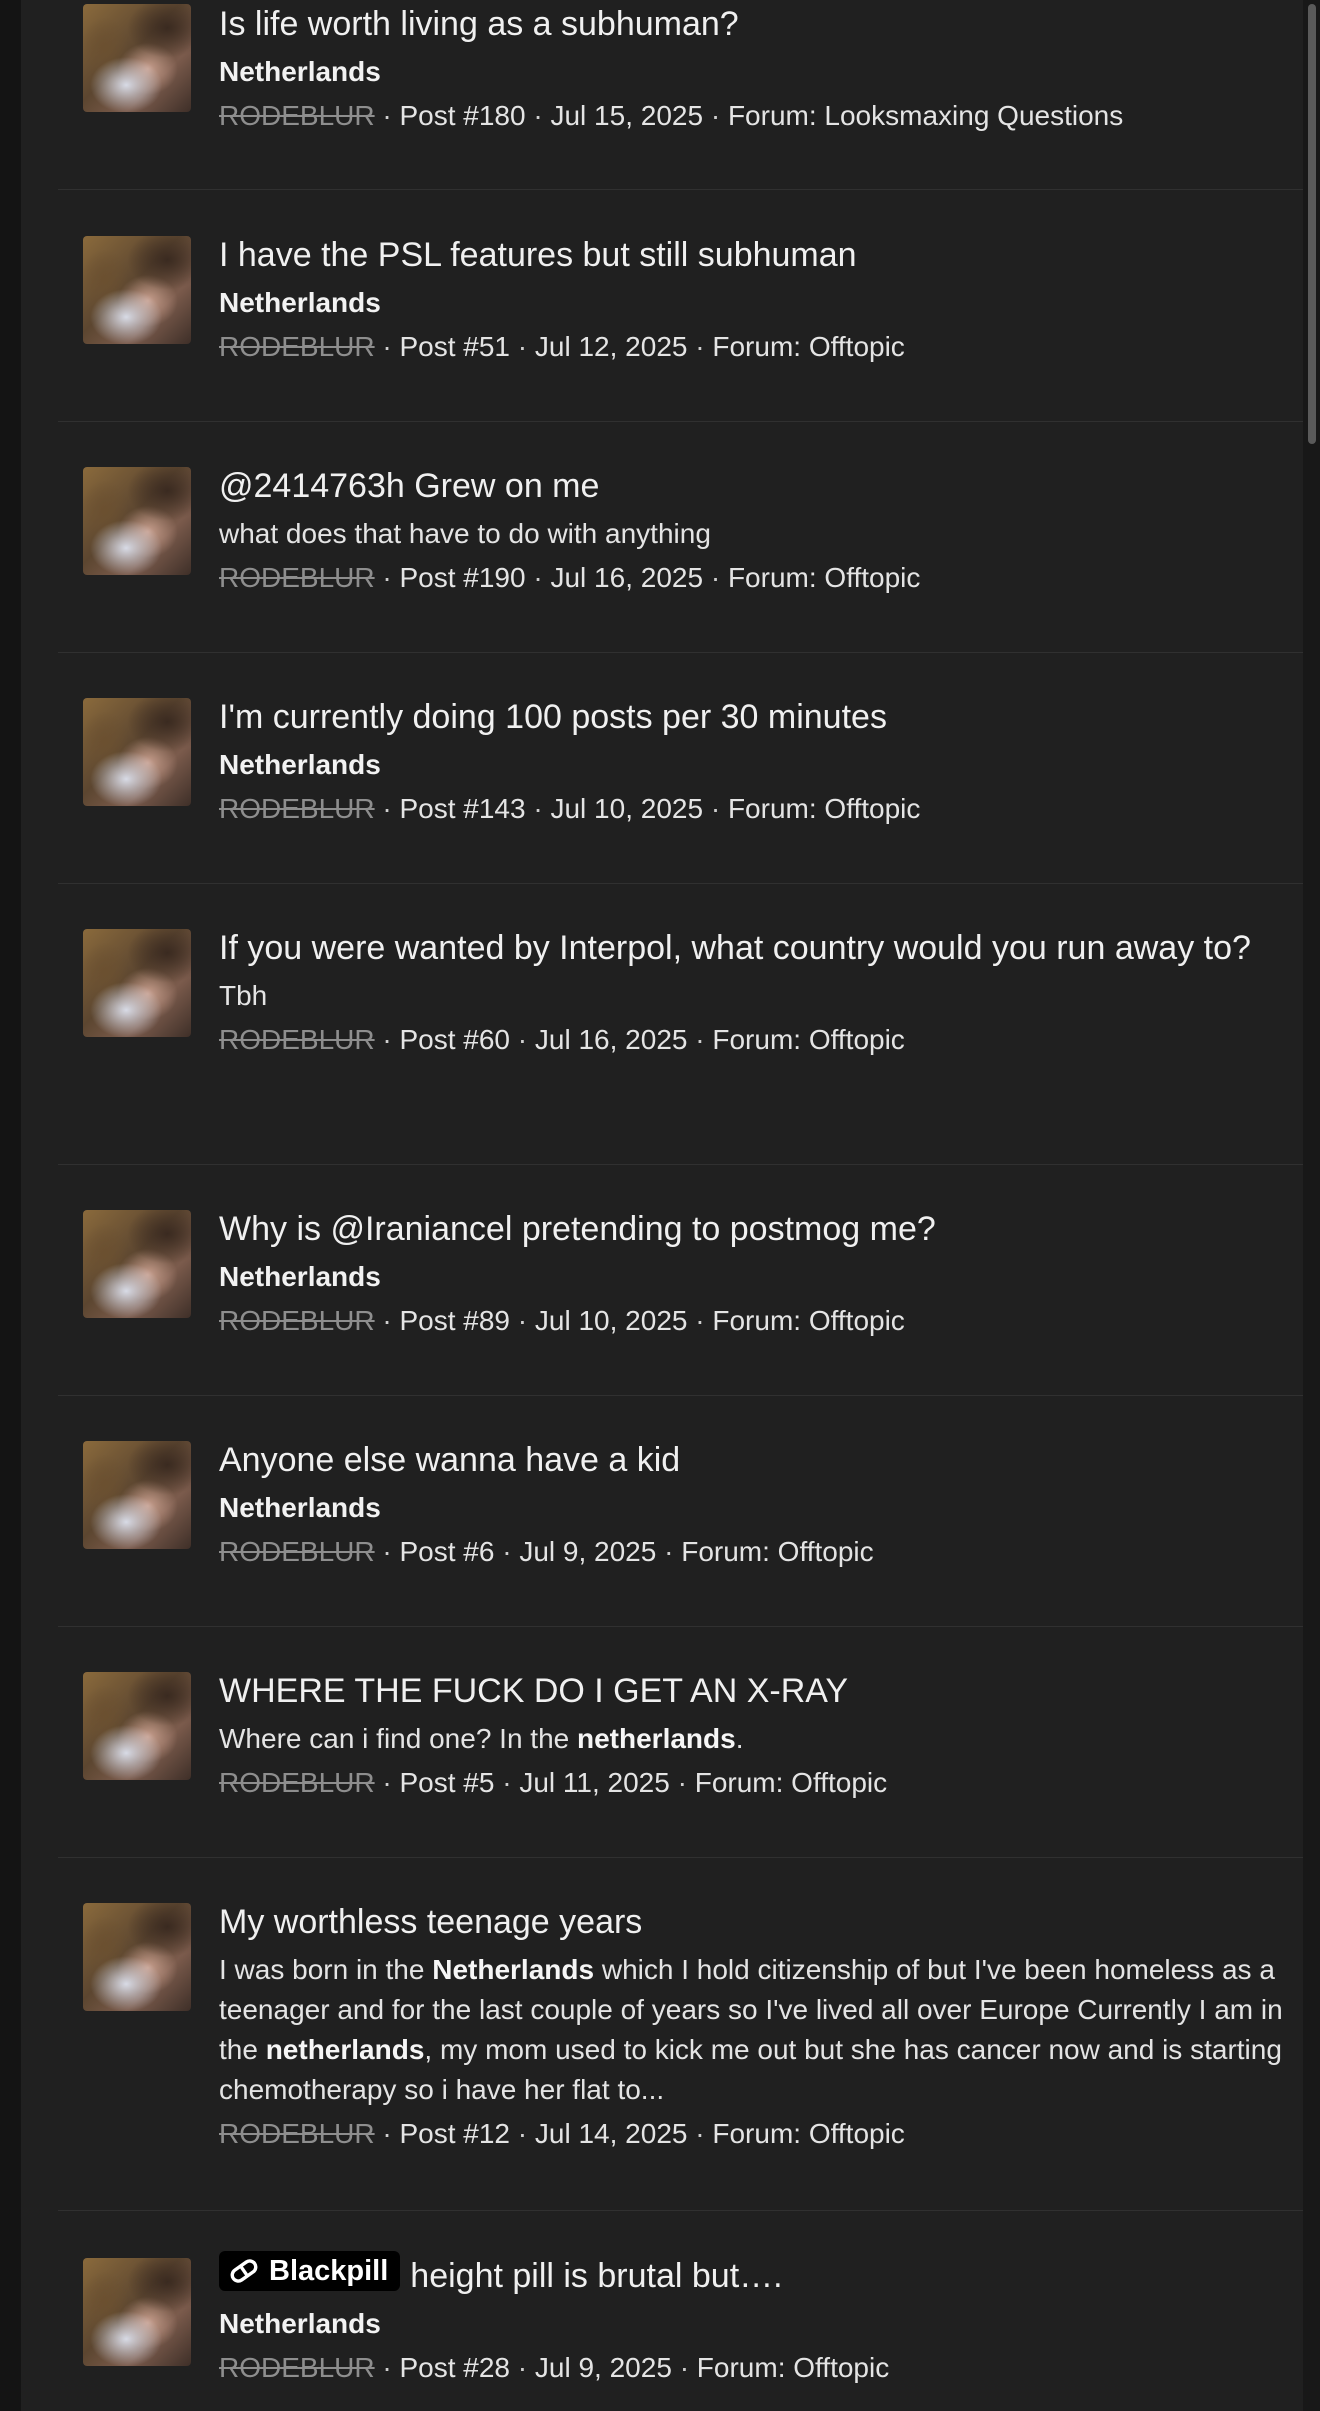 The image size is (1320, 2411). Describe the element at coordinates (454, 1039) in the screenshot. I see `post-number: Post #60` at that location.